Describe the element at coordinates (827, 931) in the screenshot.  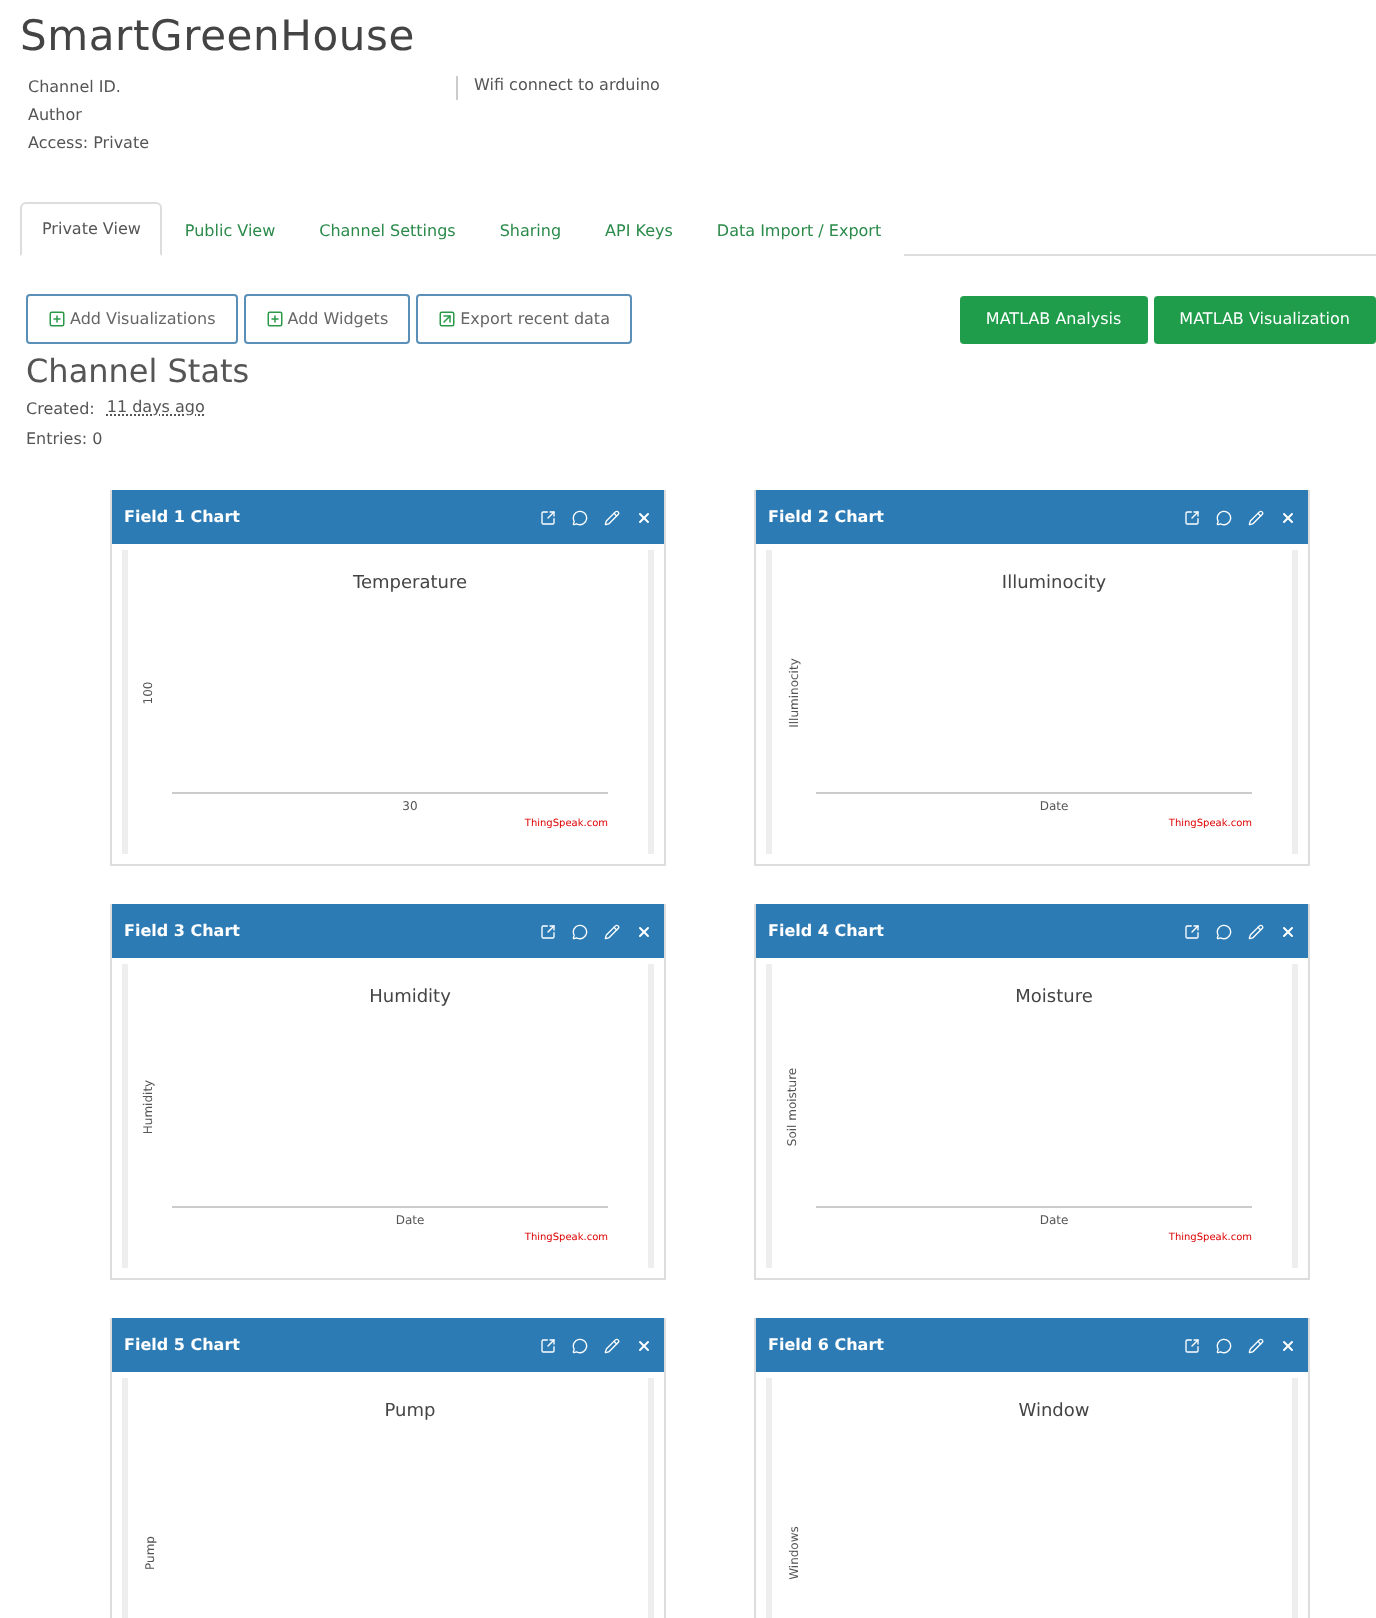
I see `chart-header-title: Field 4 Chart` at that location.